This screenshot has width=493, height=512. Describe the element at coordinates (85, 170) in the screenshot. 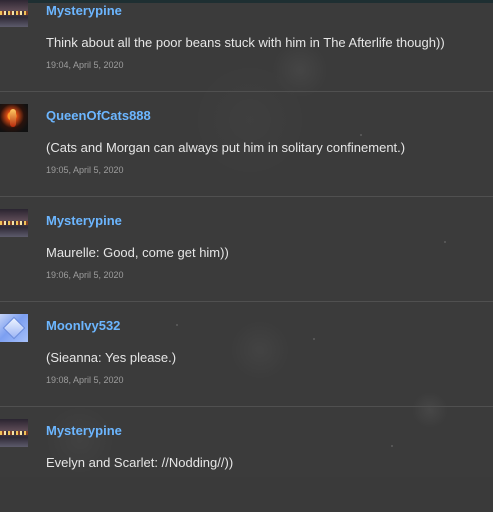

I see `message-timestamp: 19:05, April 5, 2020` at that location.